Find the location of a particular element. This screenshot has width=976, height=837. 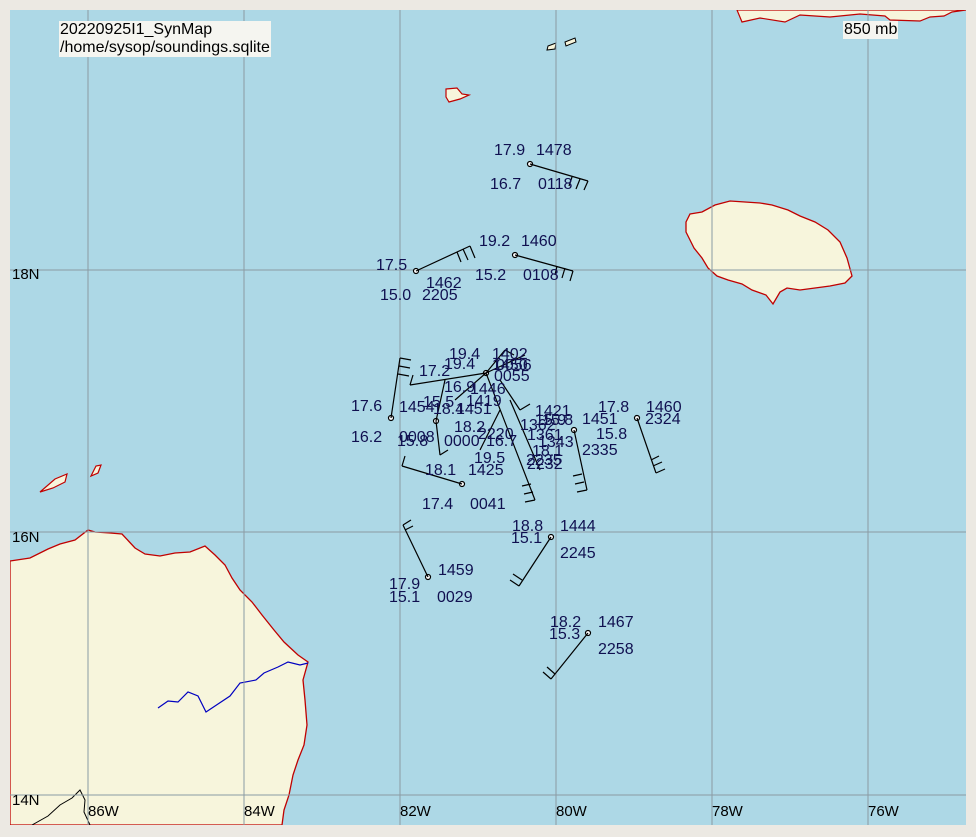

station-temp: 17.9 is located at coordinates (509, 150).